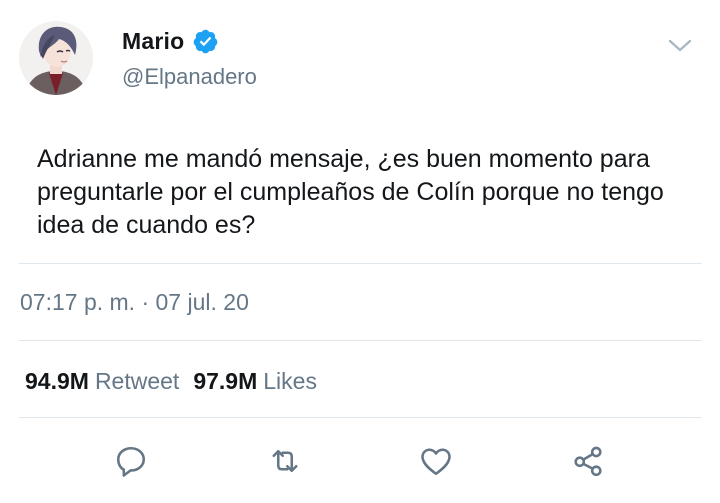  I want to click on tweet-timestamp: 07:17 p. m. · 07 jul. 20, so click(134, 302).